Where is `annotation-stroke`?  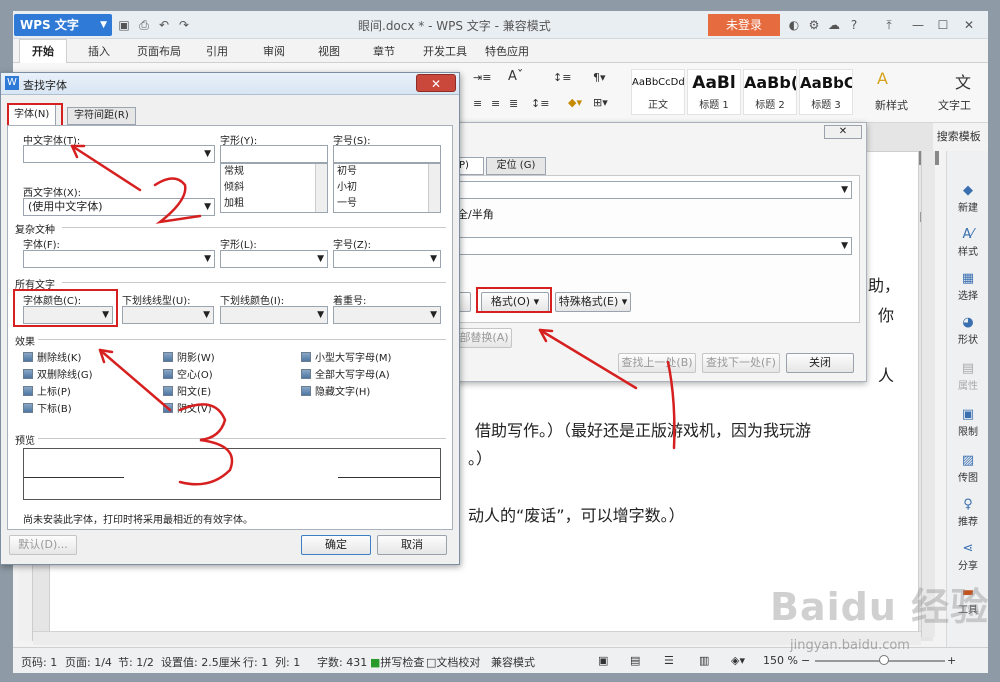 annotation-stroke is located at coordinates (671, 405).